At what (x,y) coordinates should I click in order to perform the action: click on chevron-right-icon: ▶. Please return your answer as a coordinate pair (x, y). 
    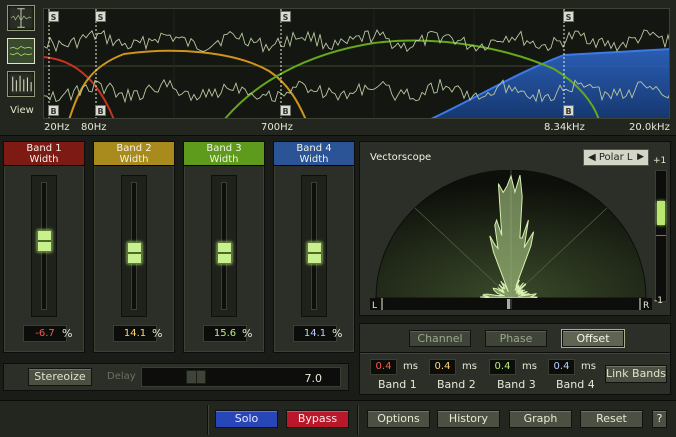
    Looking at the image, I should click on (640, 157).